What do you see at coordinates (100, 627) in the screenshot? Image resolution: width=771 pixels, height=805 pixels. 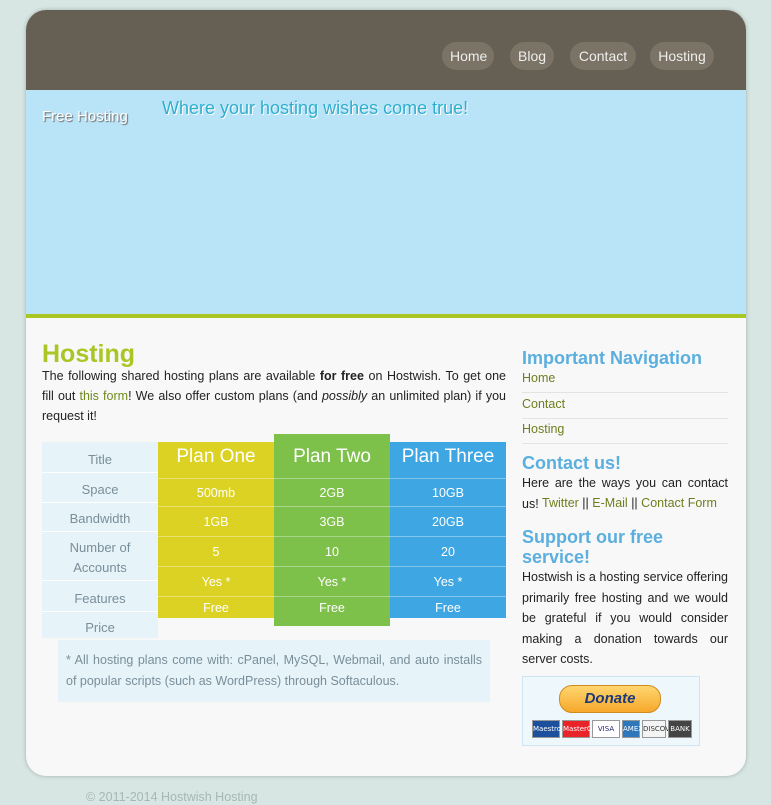 I see `row-label-price: Price` at bounding box center [100, 627].